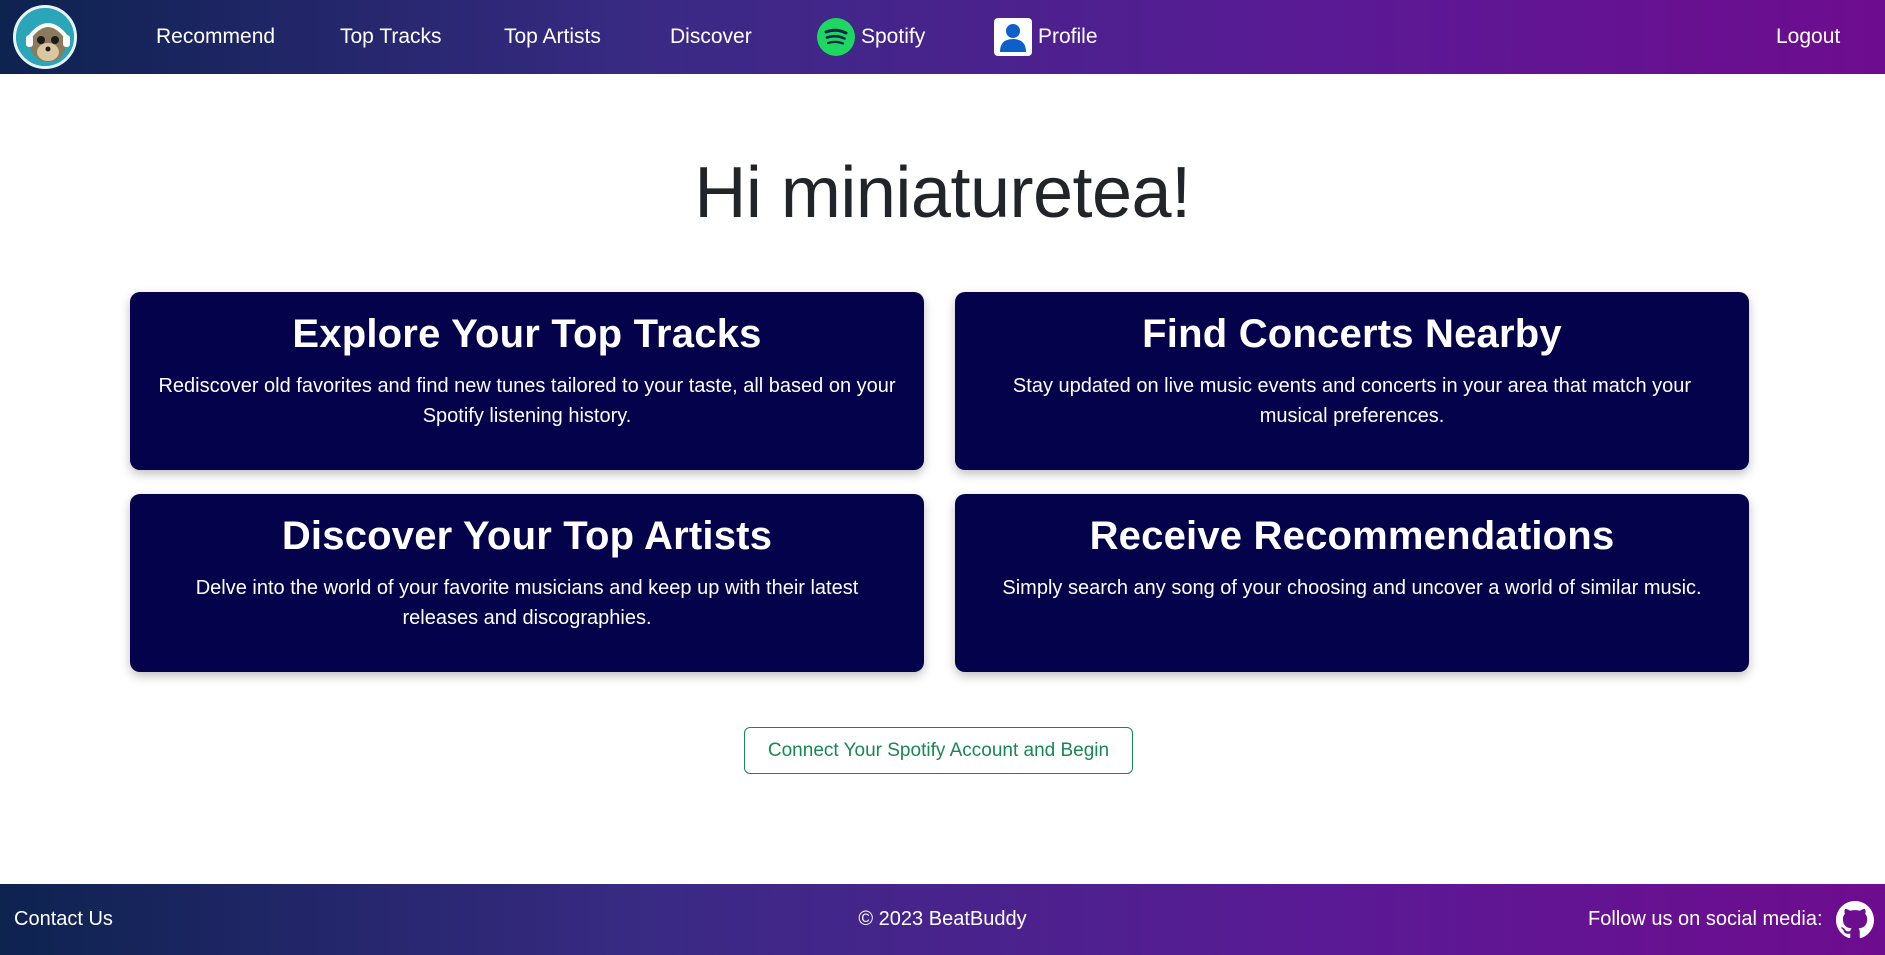 Image resolution: width=1885 pixels, height=955 pixels. Describe the element at coordinates (711, 37) in the screenshot. I see `nav-link-discover: Discover` at that location.